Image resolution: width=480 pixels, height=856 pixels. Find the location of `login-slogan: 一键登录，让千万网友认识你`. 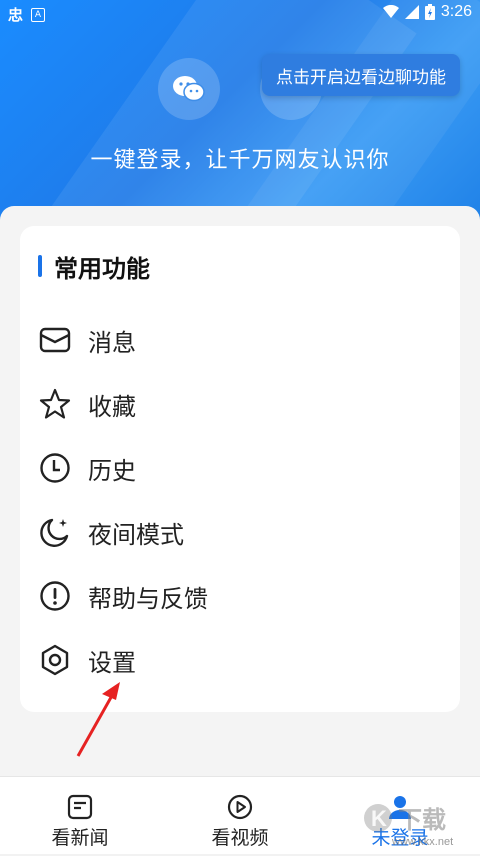

login-slogan: 一键登录，让千万网友认识你 is located at coordinates (240, 158).